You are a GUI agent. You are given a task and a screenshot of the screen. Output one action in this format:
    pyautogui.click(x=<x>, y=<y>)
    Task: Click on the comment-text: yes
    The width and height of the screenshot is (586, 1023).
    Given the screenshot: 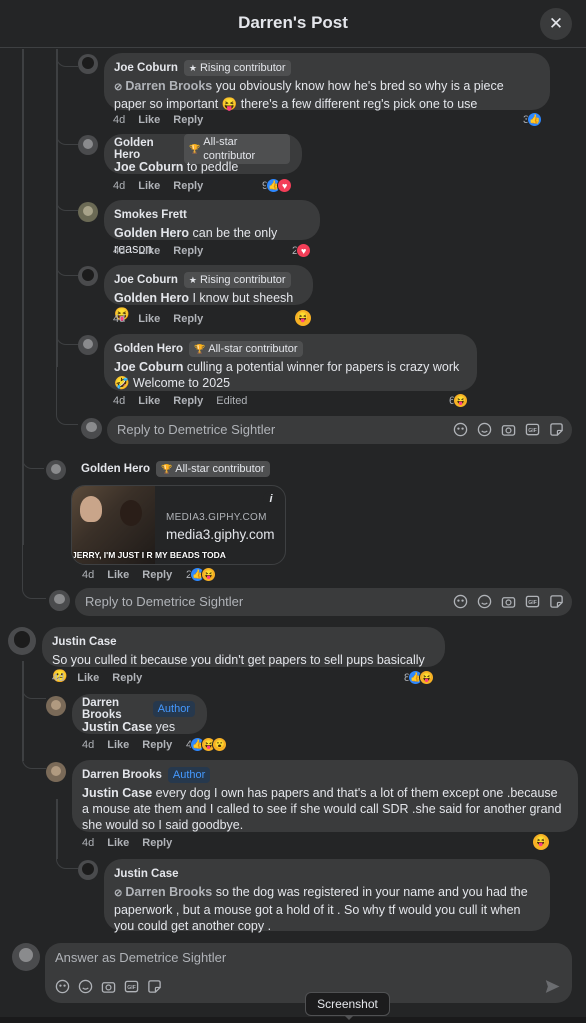 What is the action you would take?
    pyautogui.click(x=164, y=727)
    